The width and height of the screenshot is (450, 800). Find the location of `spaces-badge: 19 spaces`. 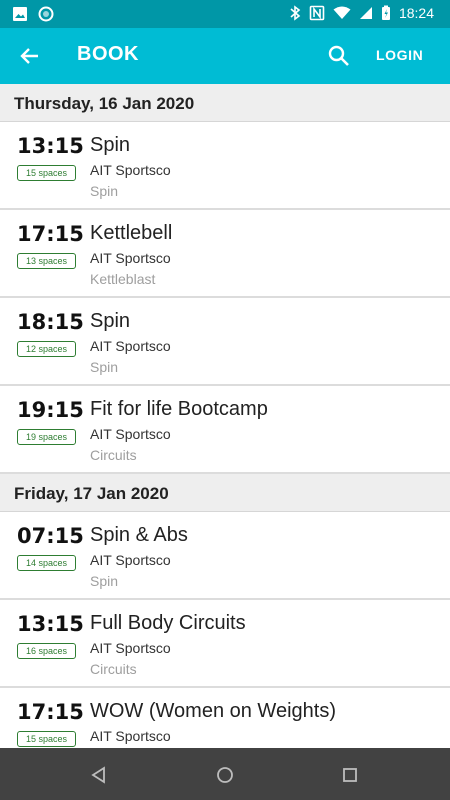

spaces-badge: 19 spaces is located at coordinates (46, 437).